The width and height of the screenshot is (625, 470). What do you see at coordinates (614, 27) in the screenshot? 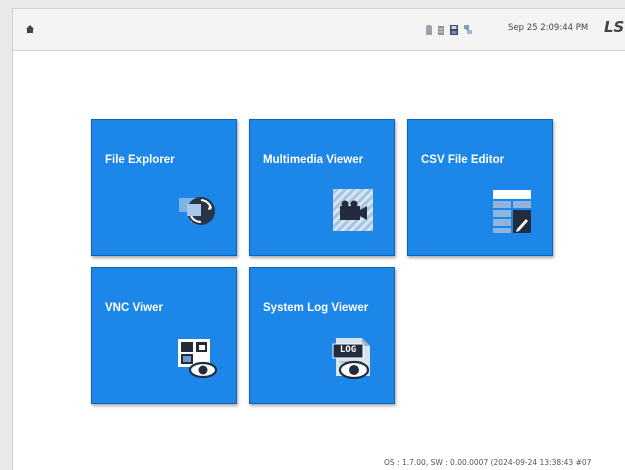
I see `brand-logo: LS` at bounding box center [614, 27].